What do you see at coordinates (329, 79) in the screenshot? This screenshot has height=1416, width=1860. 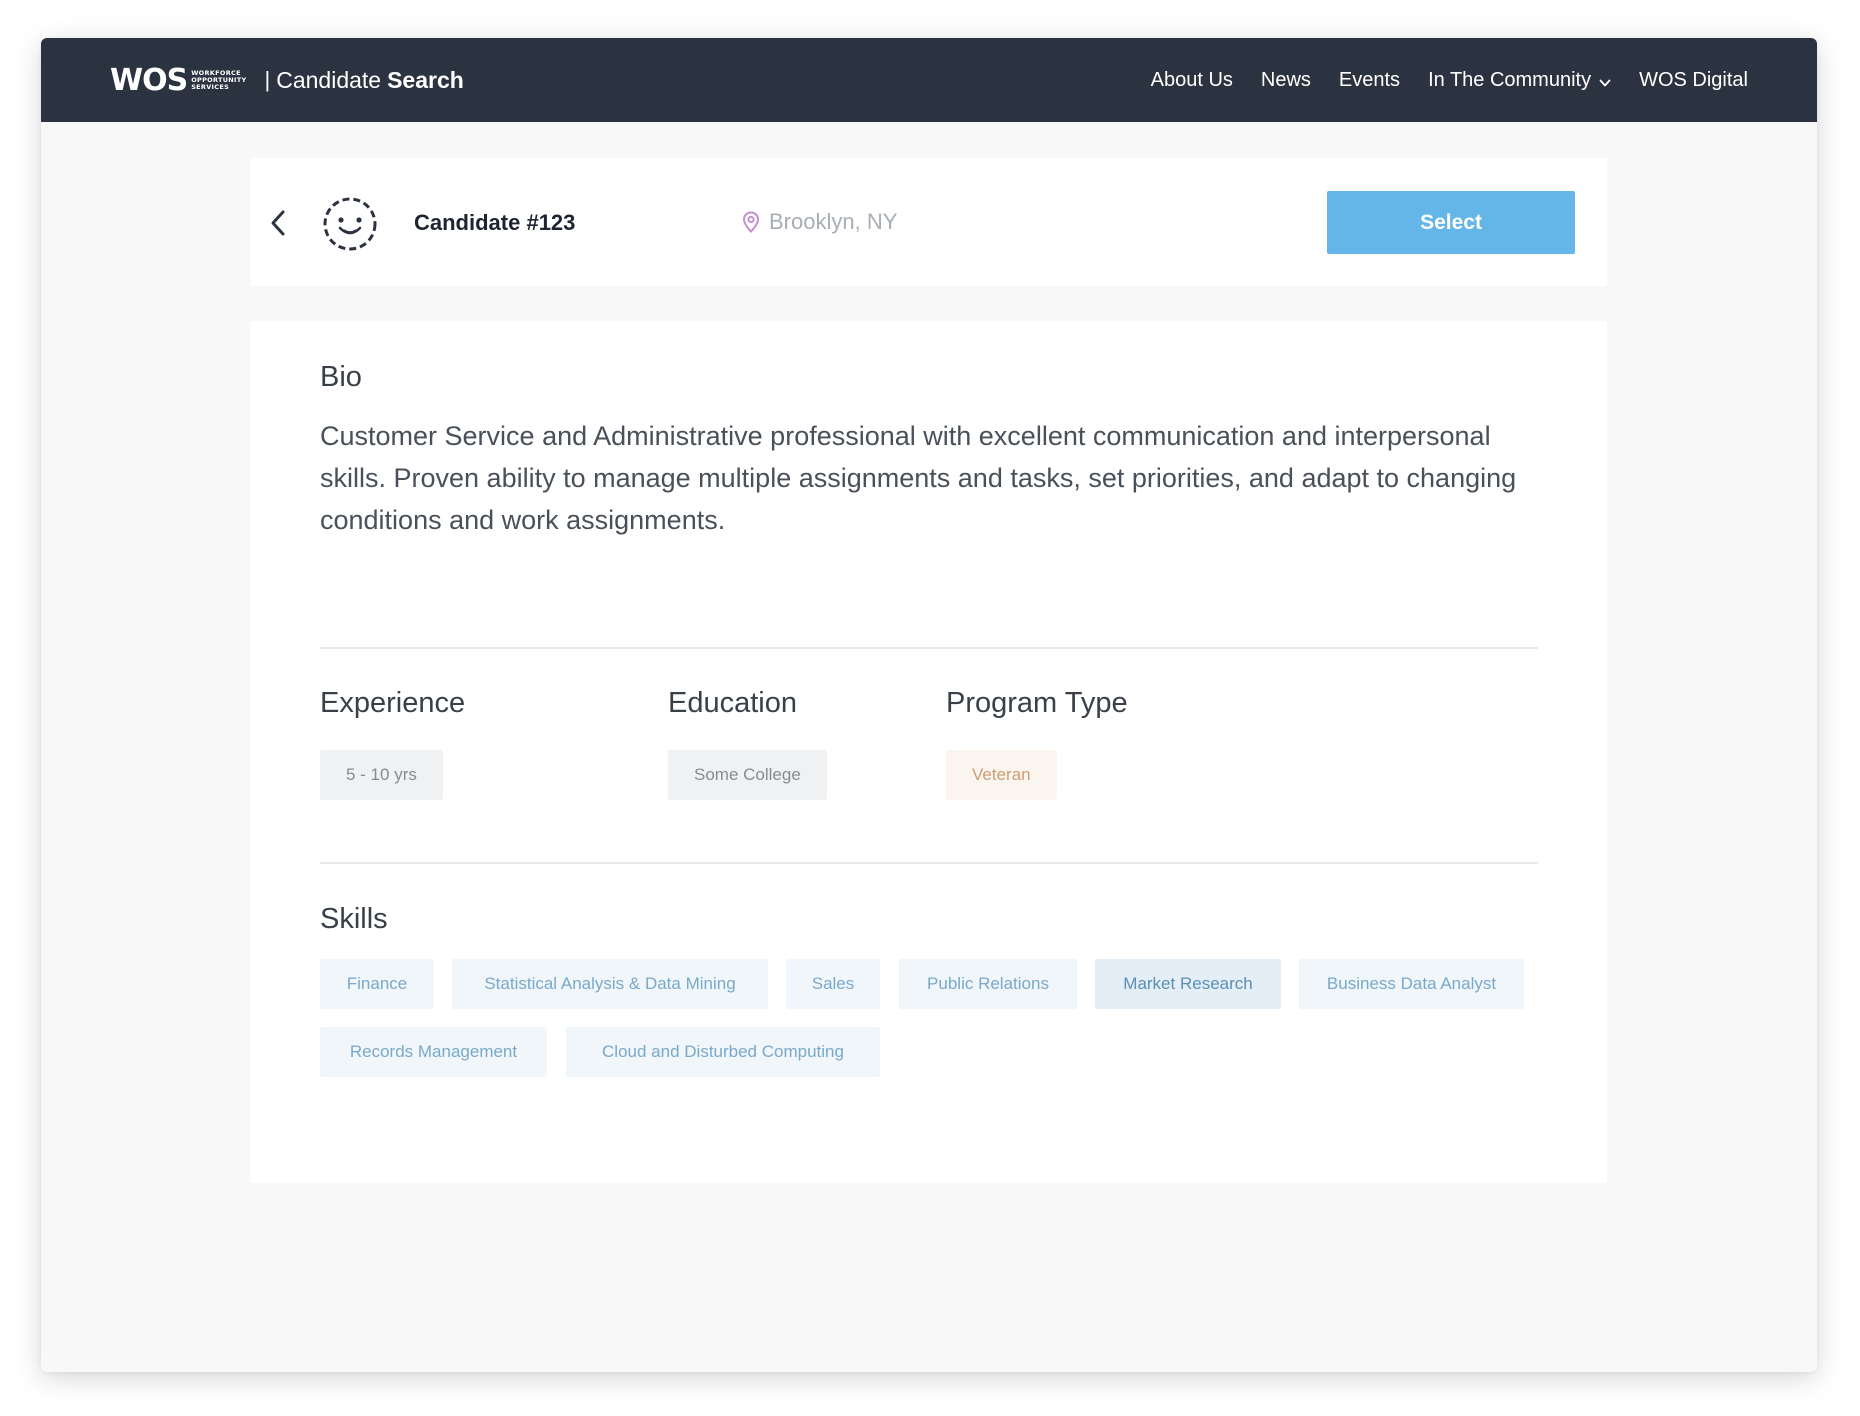 I see `app-title-light: Candidate` at bounding box center [329, 79].